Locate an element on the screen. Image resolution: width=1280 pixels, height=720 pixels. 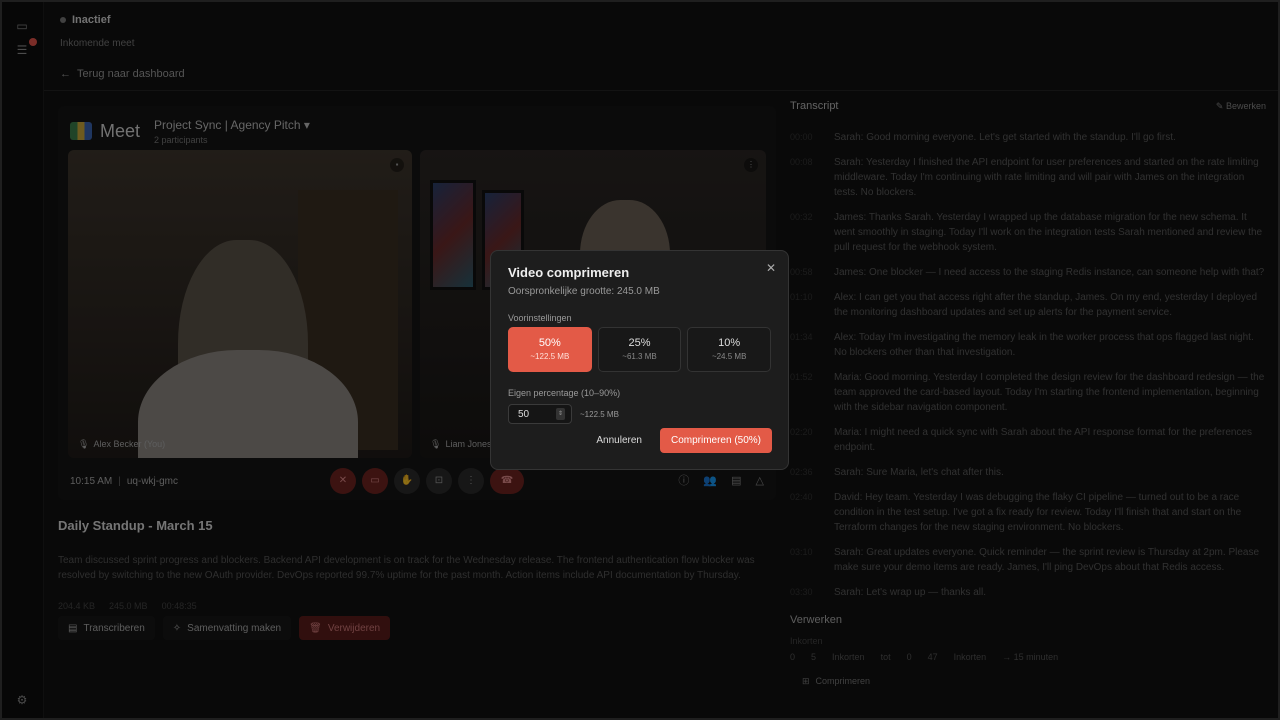
preset-group: 50% ~122.5 MB 25% ~61.3 MB 10% ~24.5 MB is located at coordinates (640, 349).